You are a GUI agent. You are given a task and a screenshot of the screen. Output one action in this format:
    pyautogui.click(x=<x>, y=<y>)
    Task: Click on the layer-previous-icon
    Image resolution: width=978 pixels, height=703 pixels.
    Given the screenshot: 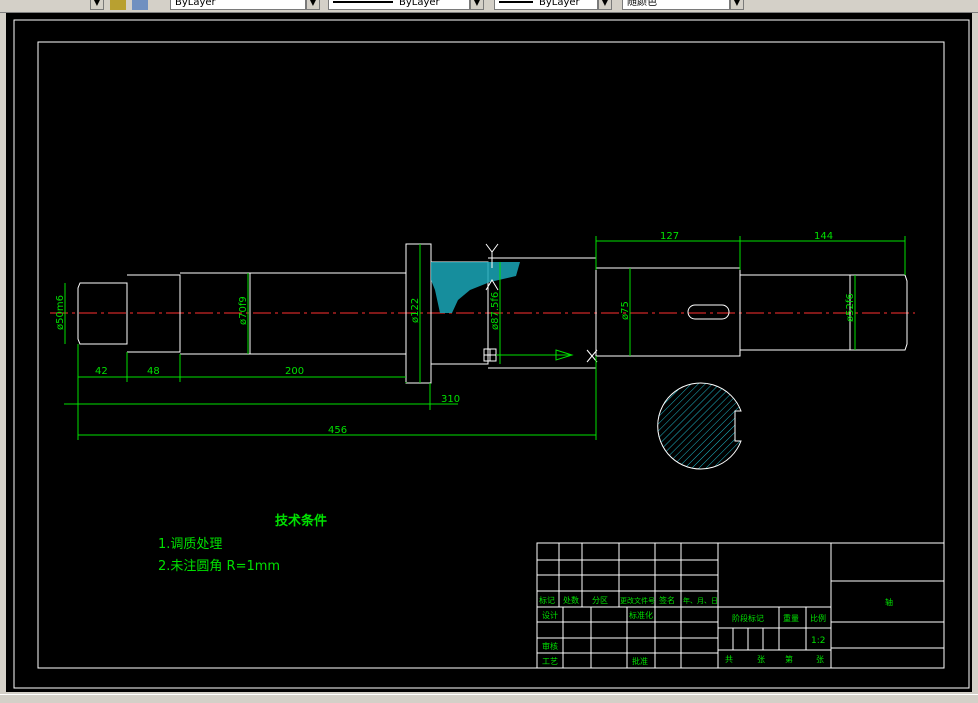 What is the action you would take?
    pyautogui.click(x=140, y=5)
    